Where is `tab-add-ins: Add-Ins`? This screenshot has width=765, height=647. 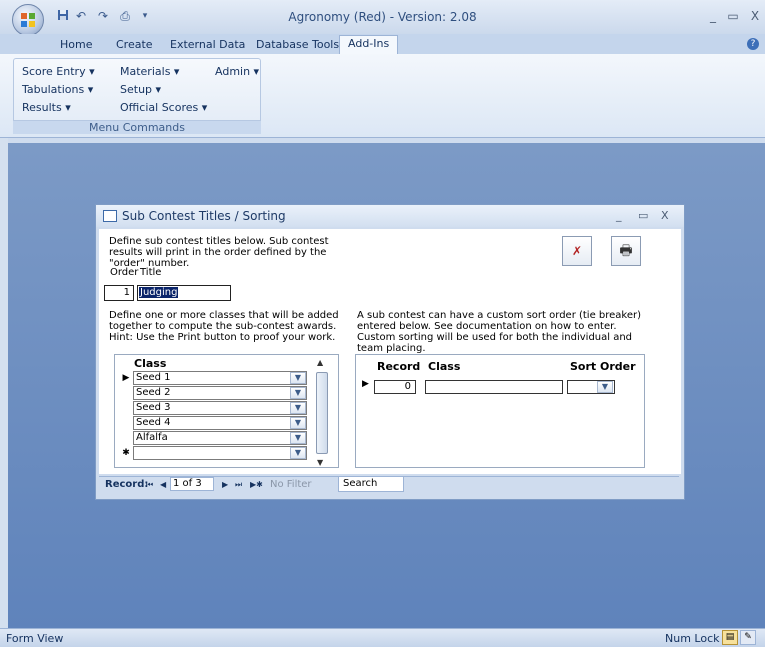 tab-add-ins: Add-Ins is located at coordinates (369, 45).